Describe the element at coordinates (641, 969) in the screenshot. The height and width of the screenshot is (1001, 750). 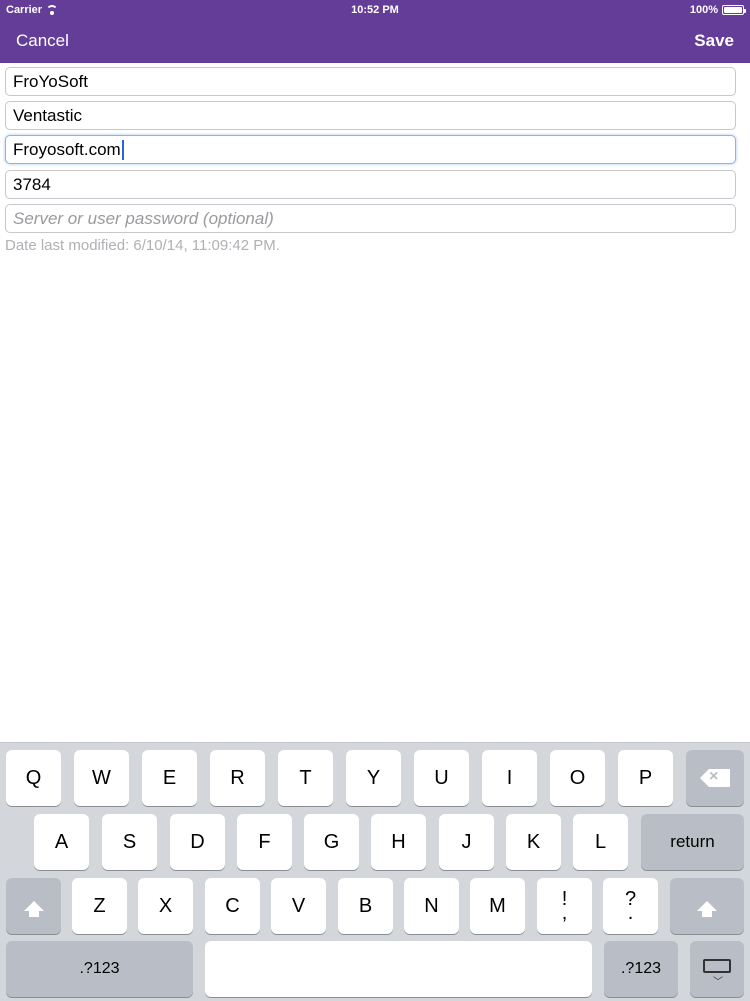
I see `numbers-key-right: .?123` at that location.